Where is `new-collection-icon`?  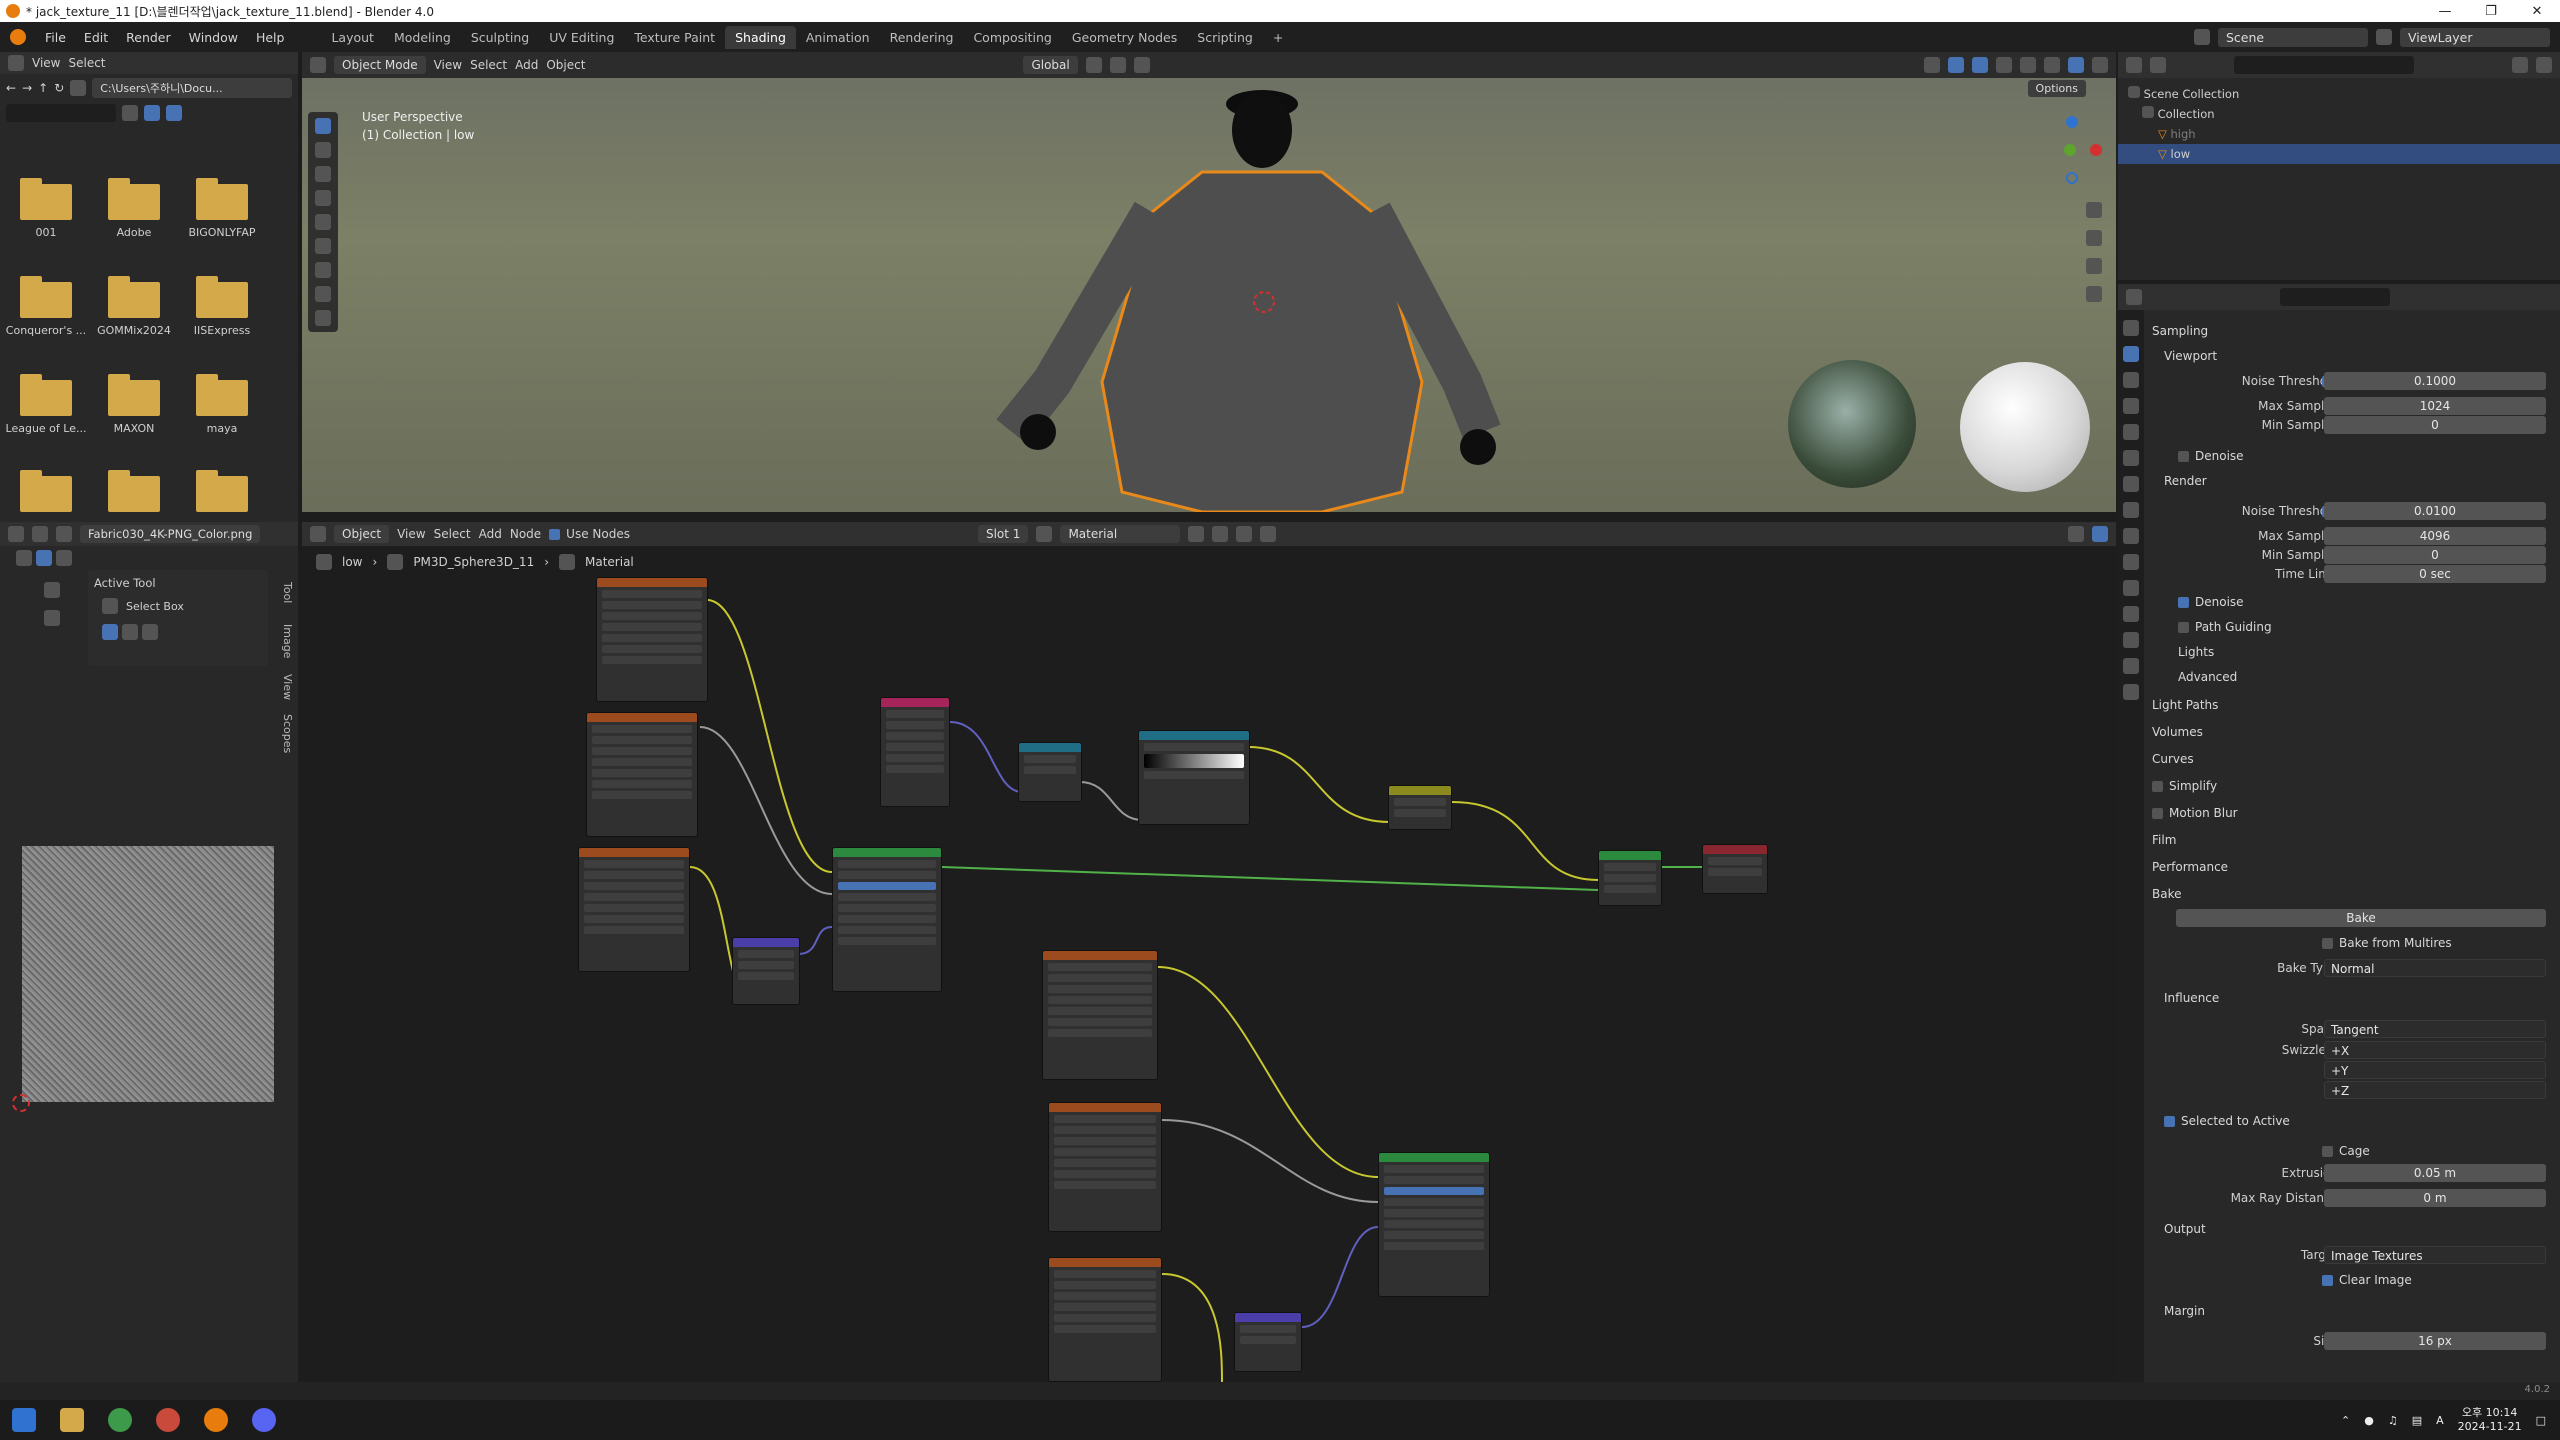 new-collection-icon is located at coordinates (2544, 65).